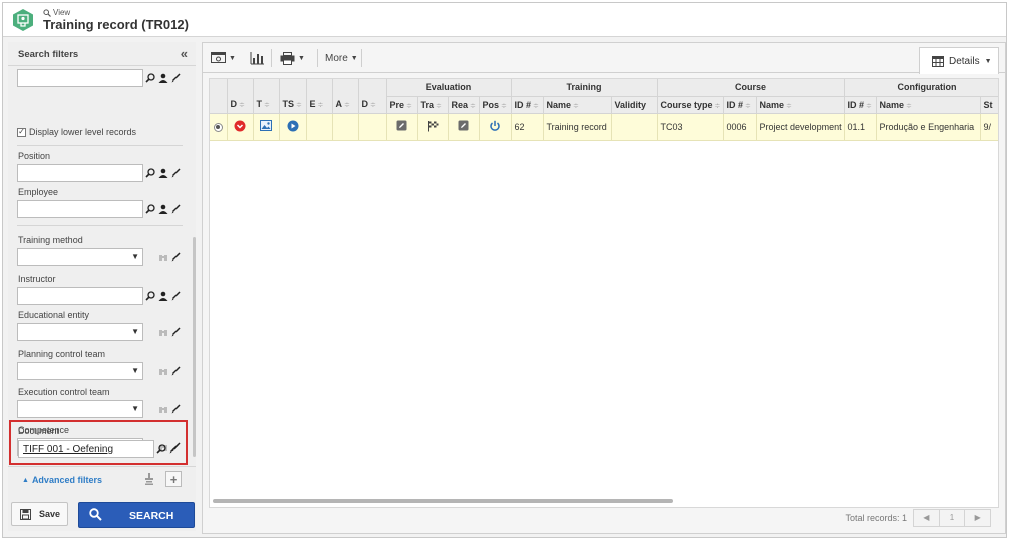 The width and height of the screenshot is (1009, 540). I want to click on app-logo-icon, so click(23, 20).